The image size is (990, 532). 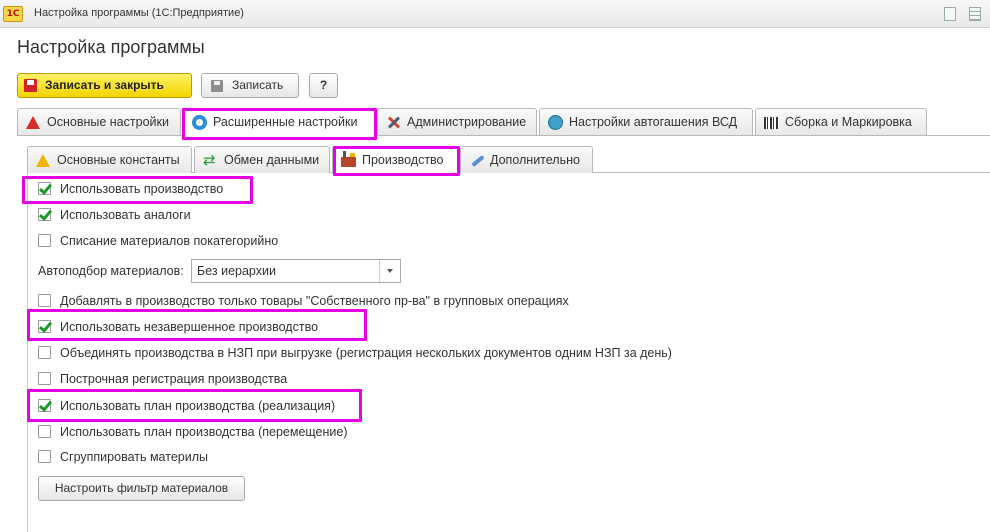 What do you see at coordinates (13, 14) in the screenshot?
I see `app-logo-icon: 1С` at bounding box center [13, 14].